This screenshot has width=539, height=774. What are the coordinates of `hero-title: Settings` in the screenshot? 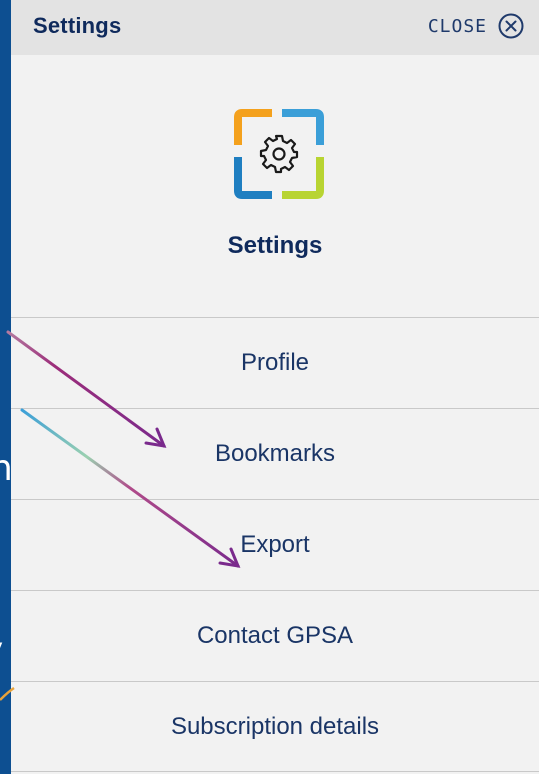 It's located at (275, 245).